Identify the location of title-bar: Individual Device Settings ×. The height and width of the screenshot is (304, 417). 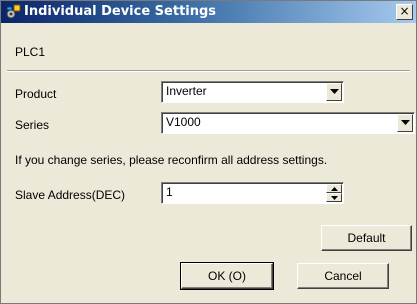
(208, 12).